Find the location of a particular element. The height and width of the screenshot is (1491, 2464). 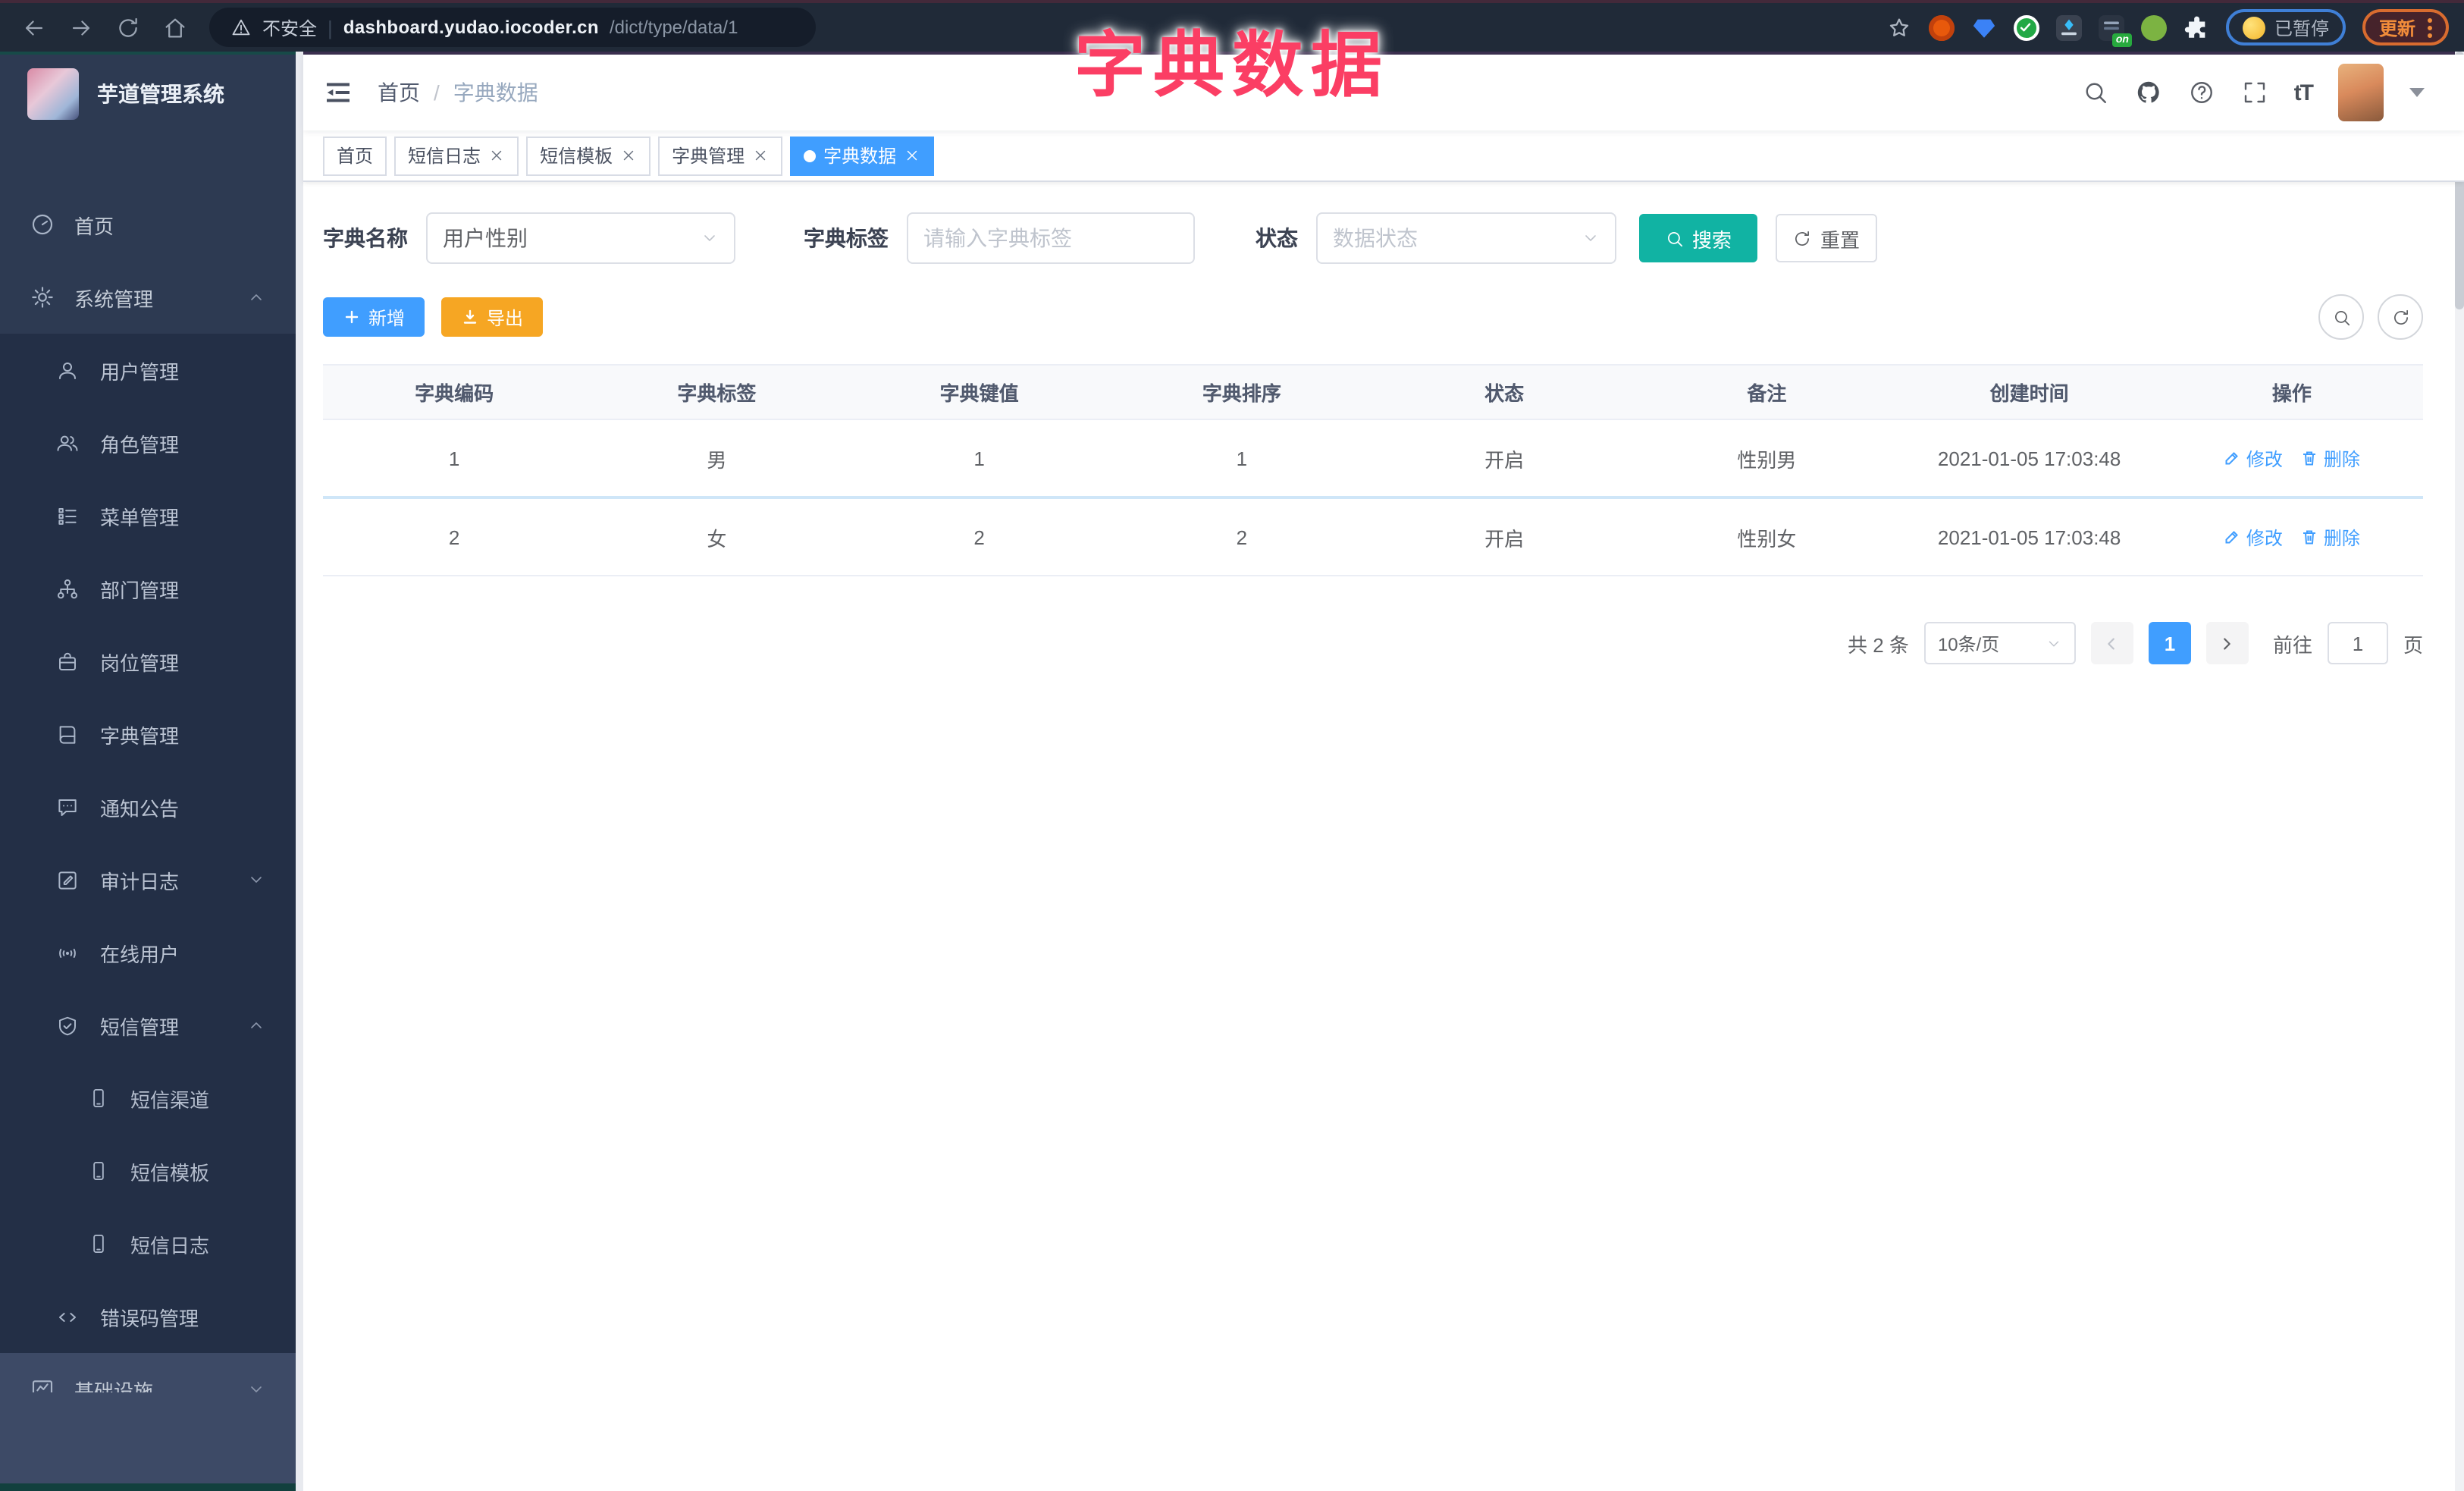

table-right-tools is located at coordinates (2370, 317).